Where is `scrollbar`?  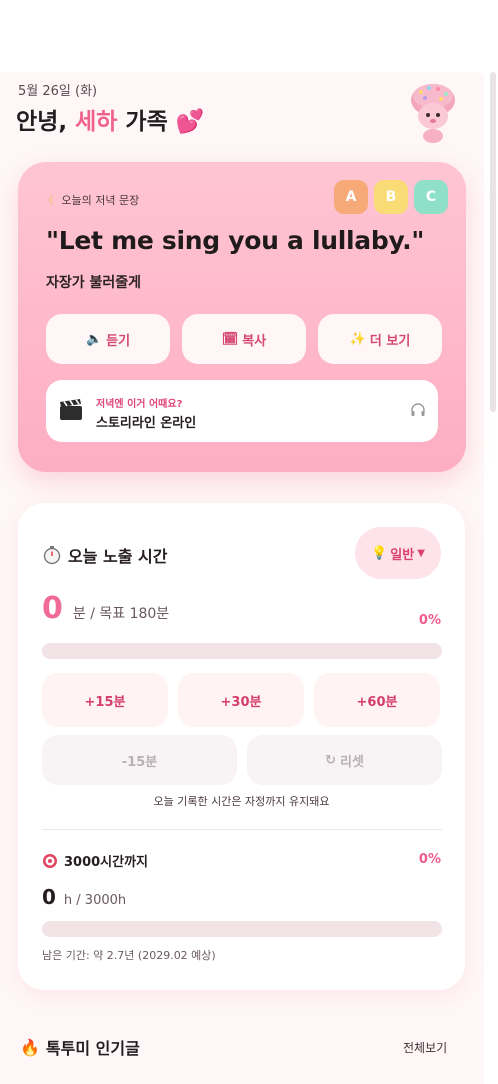
scrollbar is located at coordinates (493, 242).